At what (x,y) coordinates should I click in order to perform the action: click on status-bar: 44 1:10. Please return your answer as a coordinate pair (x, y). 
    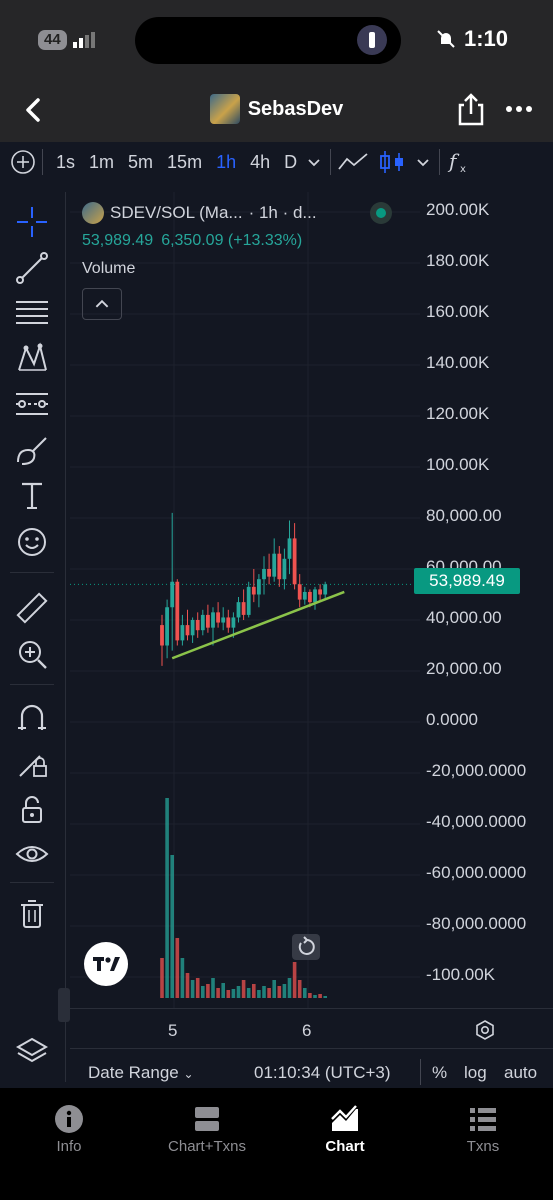
    Looking at the image, I should click on (276, 40).